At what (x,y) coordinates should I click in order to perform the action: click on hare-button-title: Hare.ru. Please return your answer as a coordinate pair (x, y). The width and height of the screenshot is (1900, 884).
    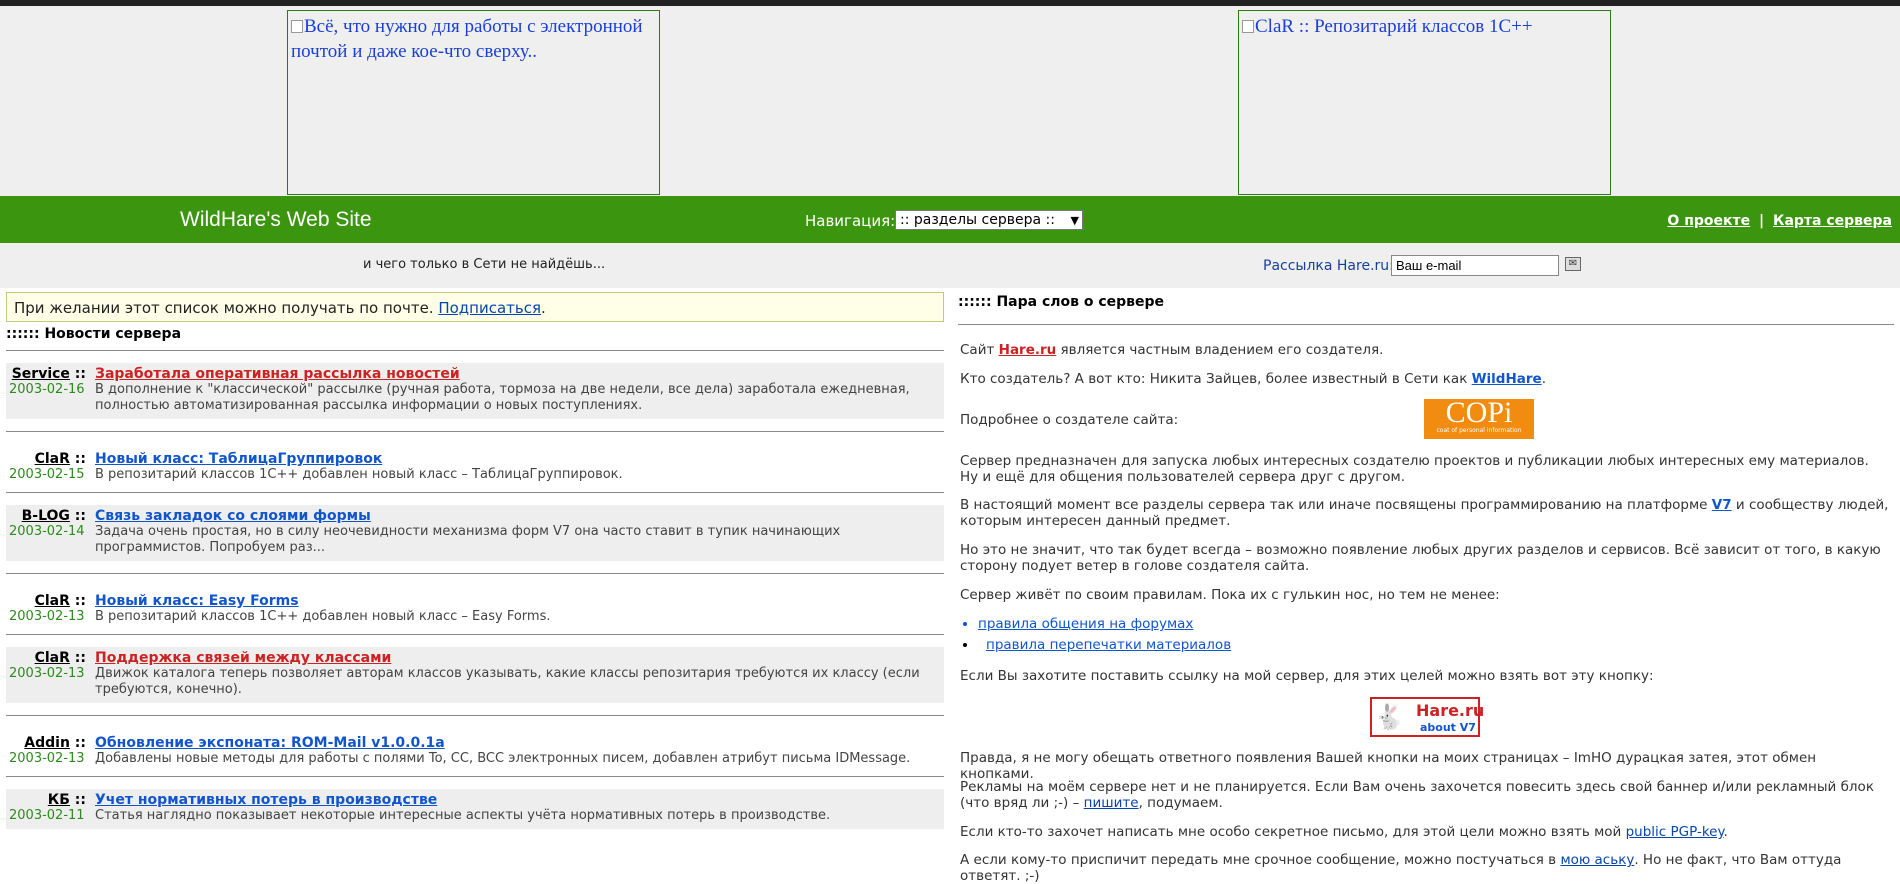
    Looking at the image, I should click on (1450, 710).